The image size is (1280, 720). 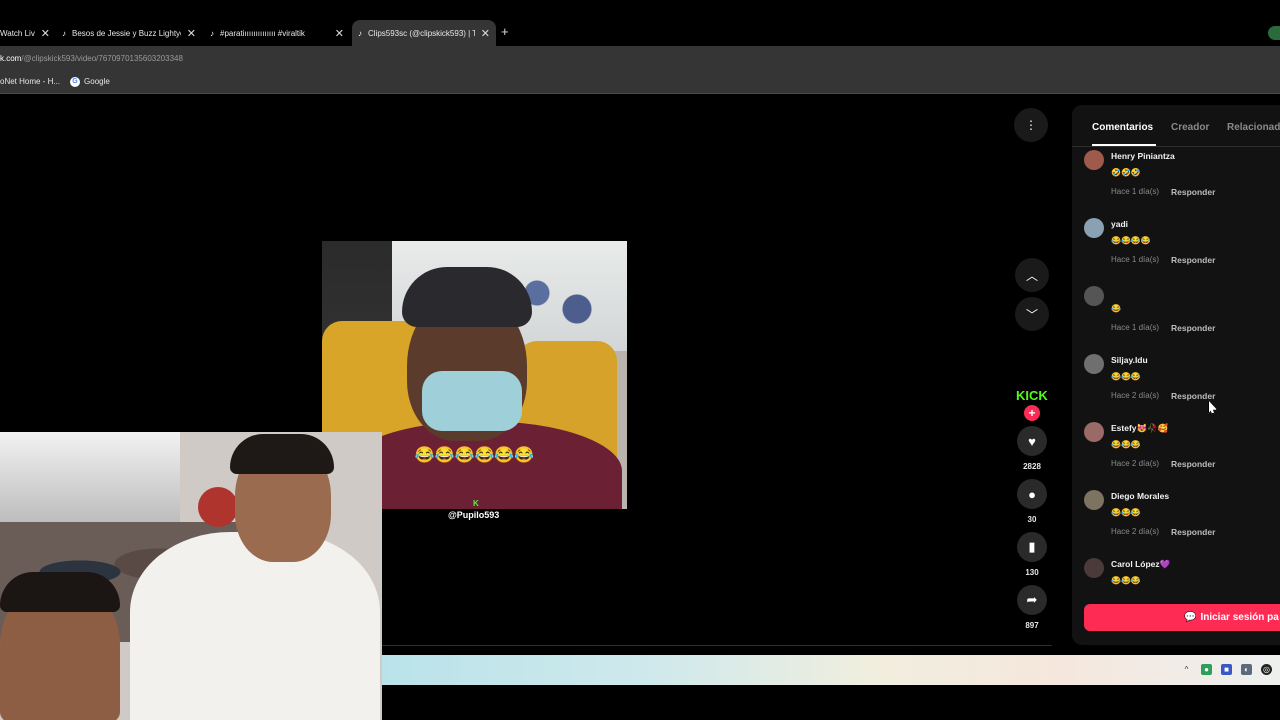 I want to click on next-video-button: ﹀, so click(x=1032, y=314).